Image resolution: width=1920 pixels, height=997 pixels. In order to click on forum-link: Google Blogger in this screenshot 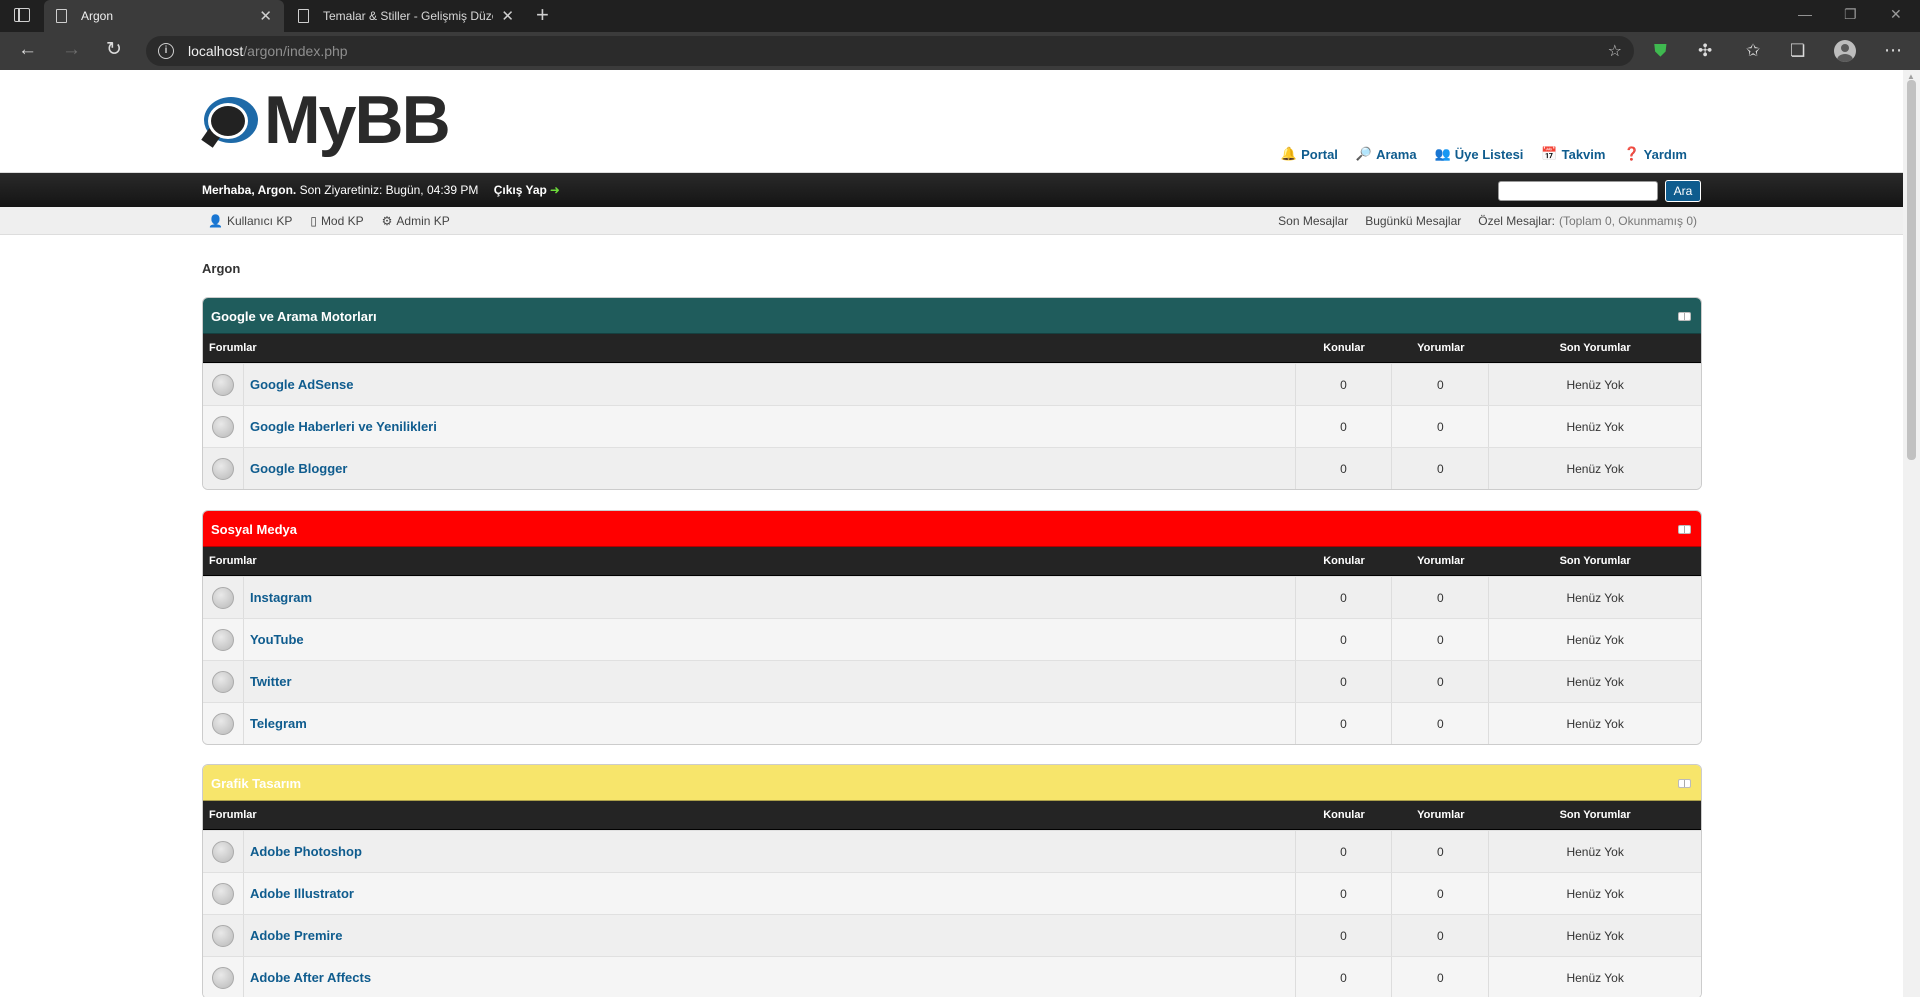, I will do `click(299, 468)`.